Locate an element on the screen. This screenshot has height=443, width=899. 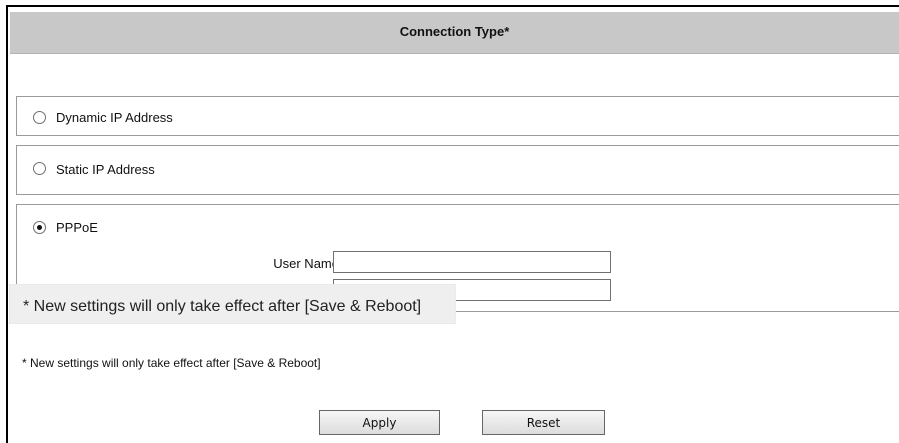
option-panel-static-ip: Static IP Address is located at coordinates (457, 170).